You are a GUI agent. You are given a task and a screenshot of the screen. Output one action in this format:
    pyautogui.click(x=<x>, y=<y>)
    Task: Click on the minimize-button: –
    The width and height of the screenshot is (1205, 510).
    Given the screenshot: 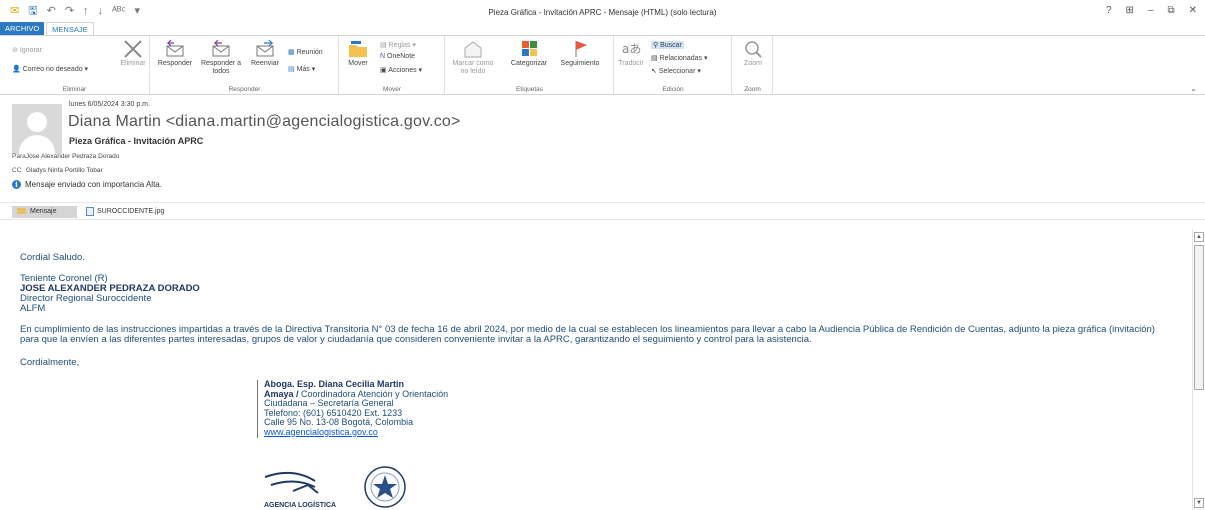 What is the action you would take?
    pyautogui.click(x=1151, y=10)
    